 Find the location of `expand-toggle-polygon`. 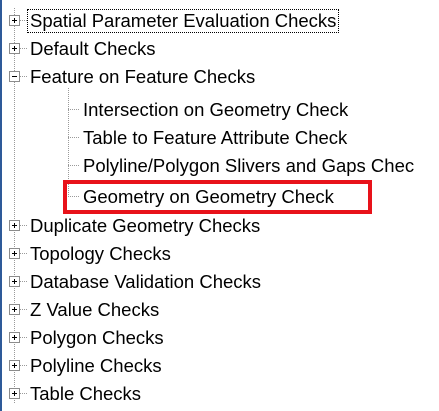

expand-toggle-polygon is located at coordinates (14, 337).